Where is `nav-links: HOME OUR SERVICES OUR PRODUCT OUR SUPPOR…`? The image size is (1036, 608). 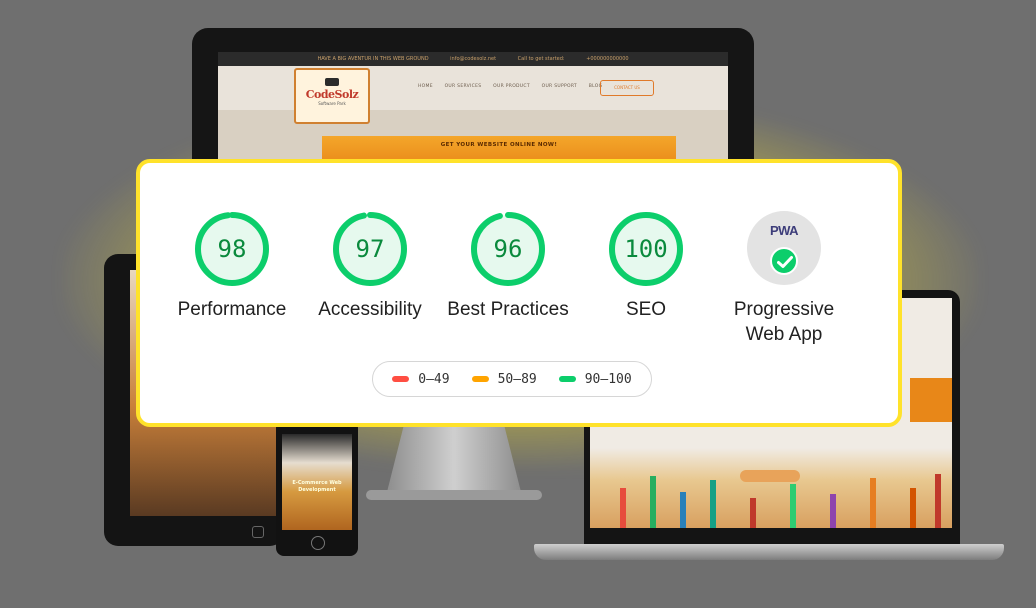
nav-links: HOME OUR SERVICES OUR PRODUCT OUR SUPPOR… is located at coordinates (515, 86).